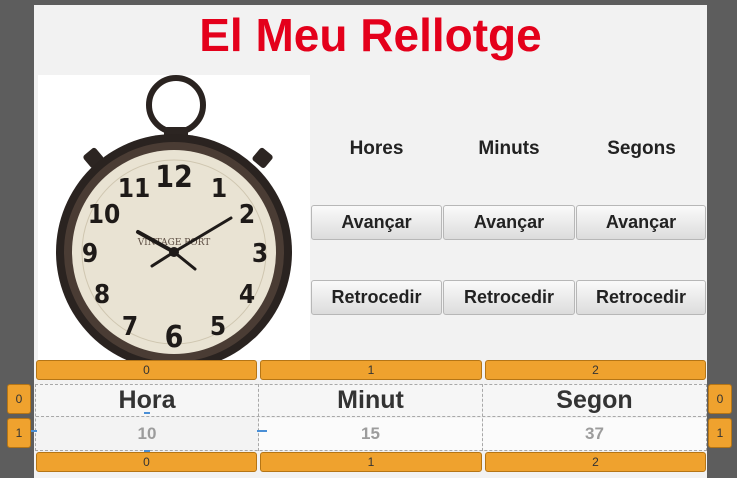 This screenshot has height=478, width=737. I want to click on selection-handle-right, so click(262, 431).